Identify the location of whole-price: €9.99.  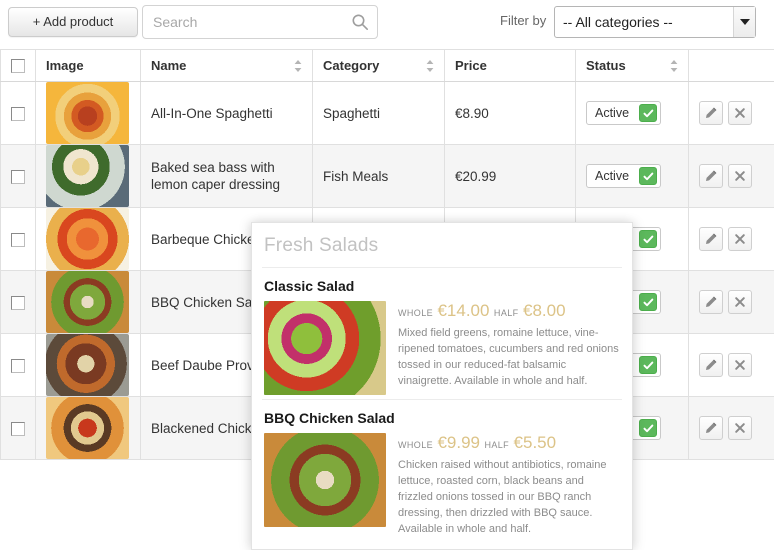
(459, 442).